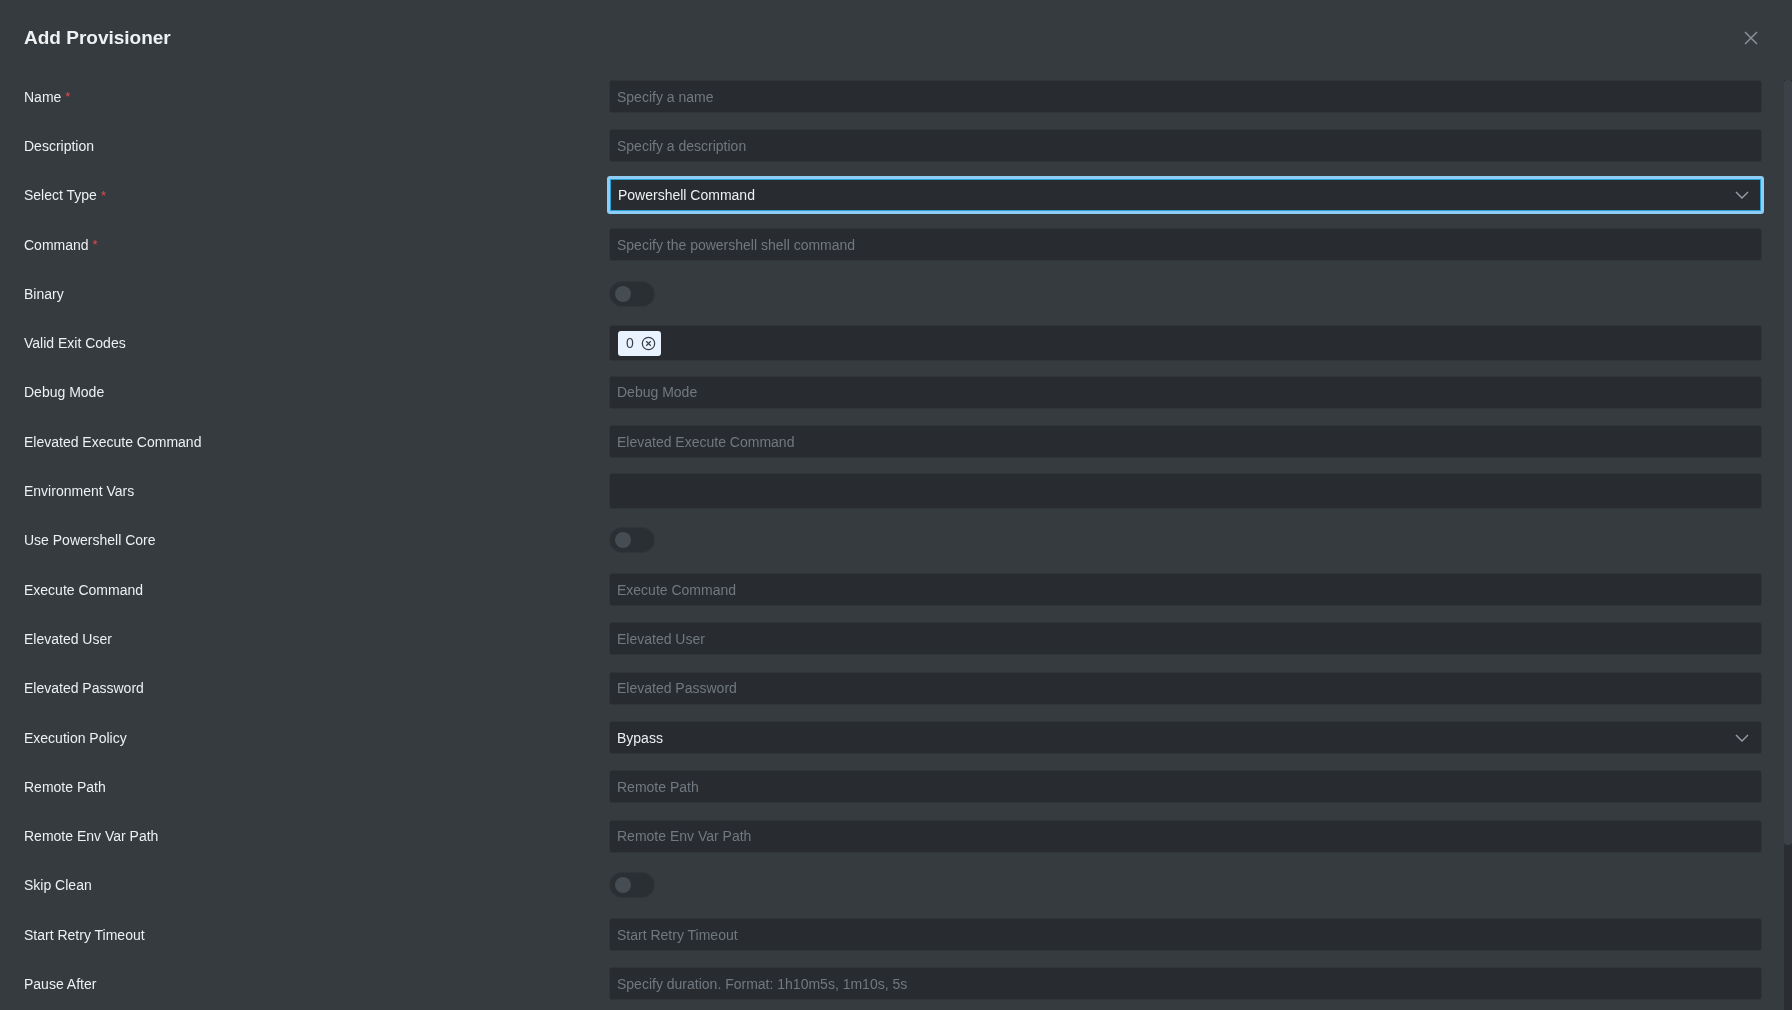  What do you see at coordinates (90, 540) in the screenshot?
I see `field-label: Use Powershell Core` at bounding box center [90, 540].